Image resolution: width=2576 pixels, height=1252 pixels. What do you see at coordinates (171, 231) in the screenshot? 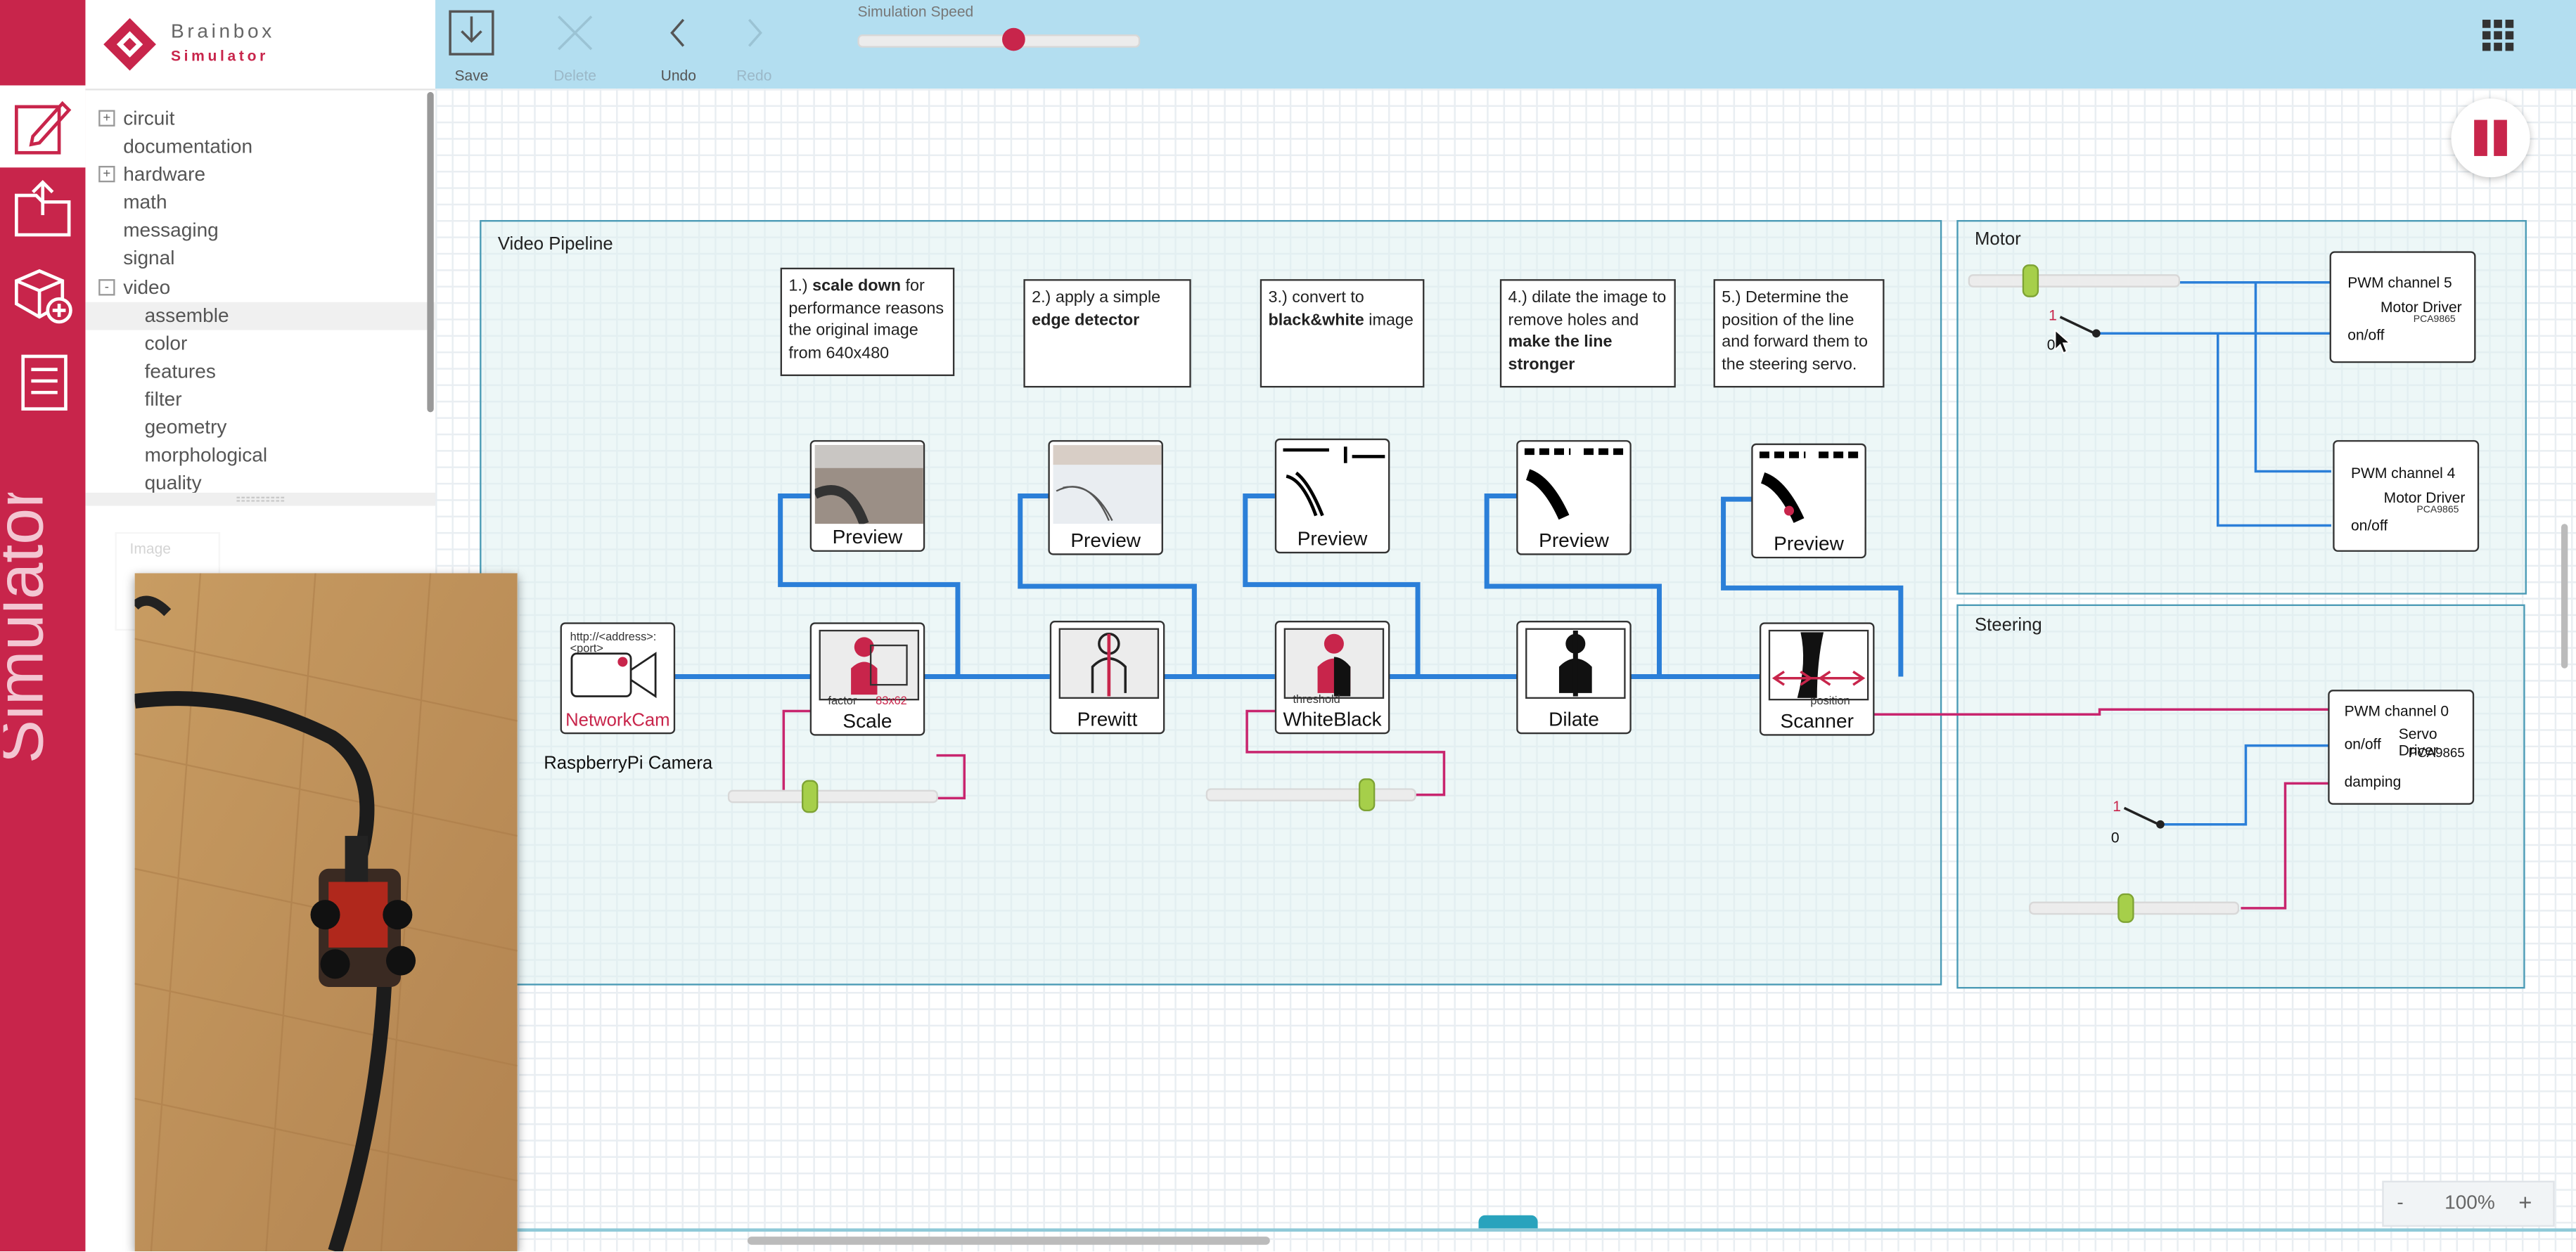
I see `tree-item-label: messaging` at bounding box center [171, 231].